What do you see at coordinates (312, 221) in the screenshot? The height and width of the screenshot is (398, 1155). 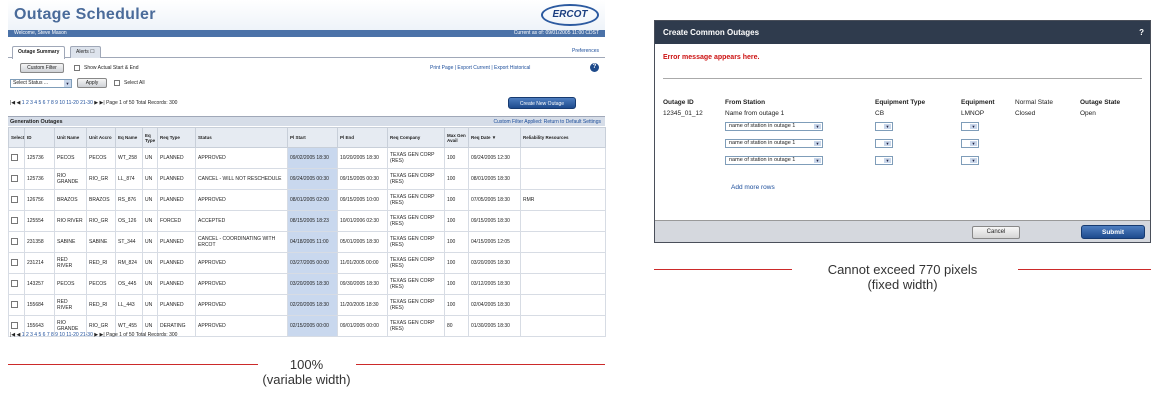 I see `cell-pl-start: 08/15/2005 18:23` at bounding box center [312, 221].